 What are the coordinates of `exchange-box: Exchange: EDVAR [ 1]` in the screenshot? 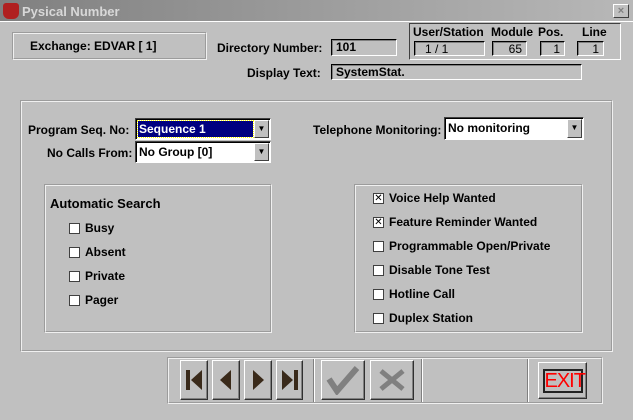 It's located at (109, 46).